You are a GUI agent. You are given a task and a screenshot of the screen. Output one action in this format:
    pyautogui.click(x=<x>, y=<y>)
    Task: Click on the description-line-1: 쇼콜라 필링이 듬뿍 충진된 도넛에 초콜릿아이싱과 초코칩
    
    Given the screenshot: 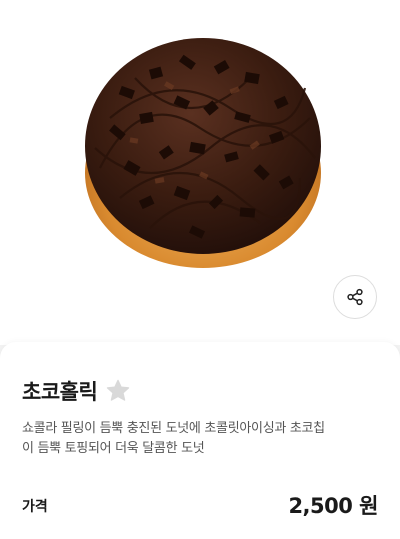 What is the action you would take?
    pyautogui.click(x=173, y=428)
    